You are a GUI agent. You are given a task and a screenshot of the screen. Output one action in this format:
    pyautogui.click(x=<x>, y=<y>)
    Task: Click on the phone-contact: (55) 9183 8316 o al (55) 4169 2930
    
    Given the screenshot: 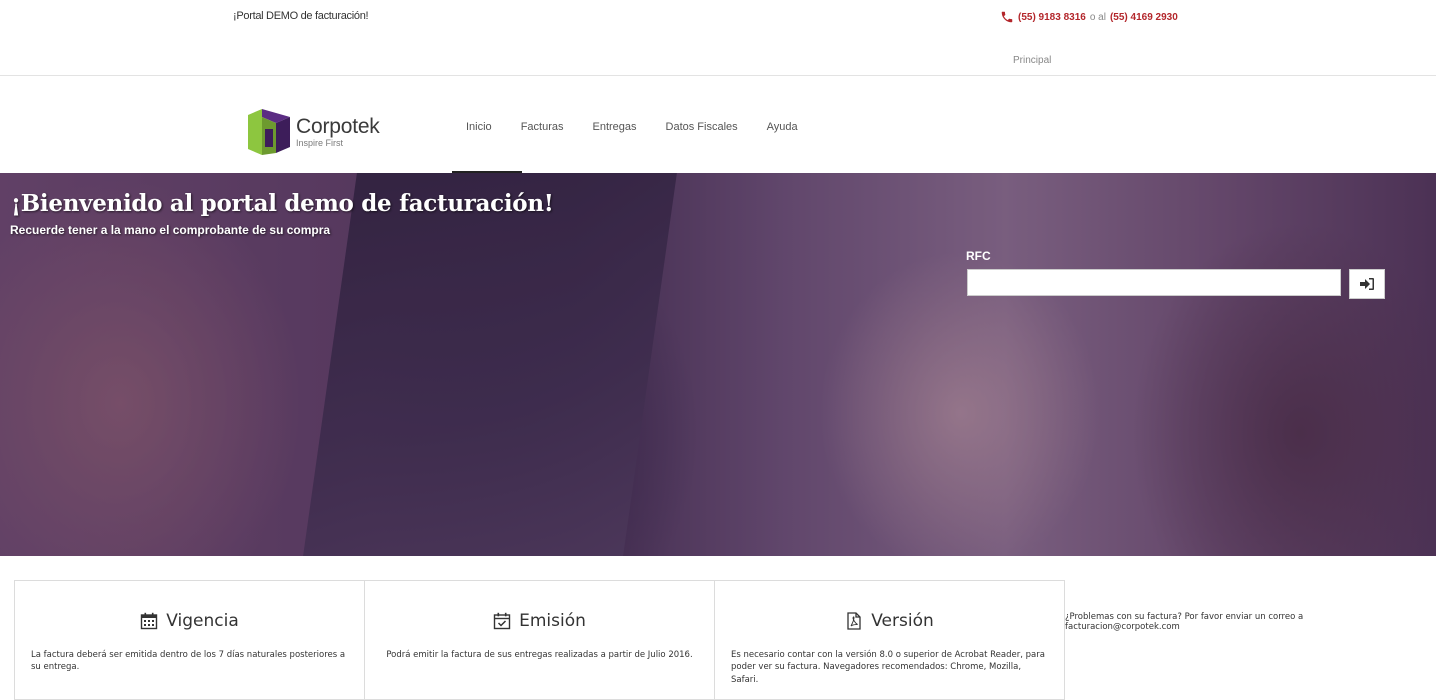 What is the action you would take?
    pyautogui.click(x=1089, y=17)
    